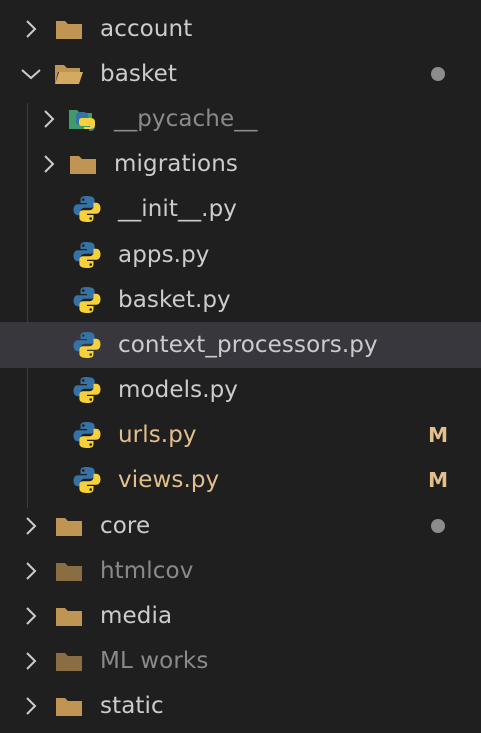  I want to click on tree-item-label: context_processors.py, so click(248, 344).